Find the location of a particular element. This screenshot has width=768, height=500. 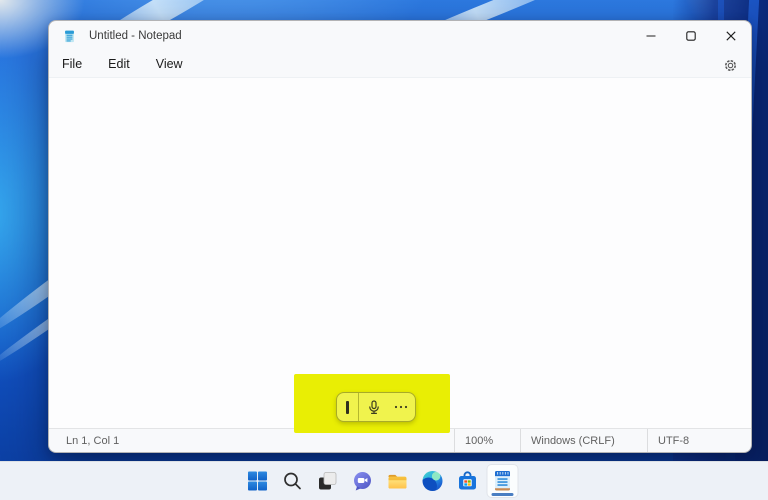

notepad-app-icon is located at coordinates (69, 36).